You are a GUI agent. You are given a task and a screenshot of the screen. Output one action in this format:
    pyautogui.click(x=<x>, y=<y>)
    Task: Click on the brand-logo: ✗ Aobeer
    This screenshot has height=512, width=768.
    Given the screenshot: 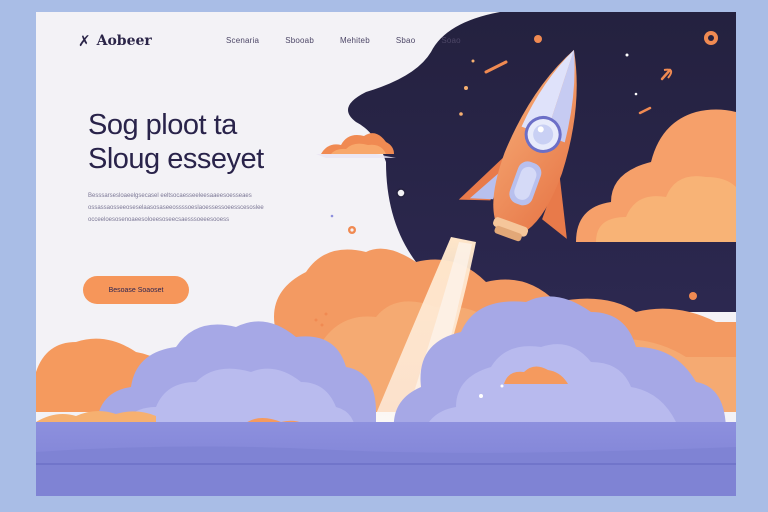 What is the action you would take?
    pyautogui.click(x=115, y=41)
    